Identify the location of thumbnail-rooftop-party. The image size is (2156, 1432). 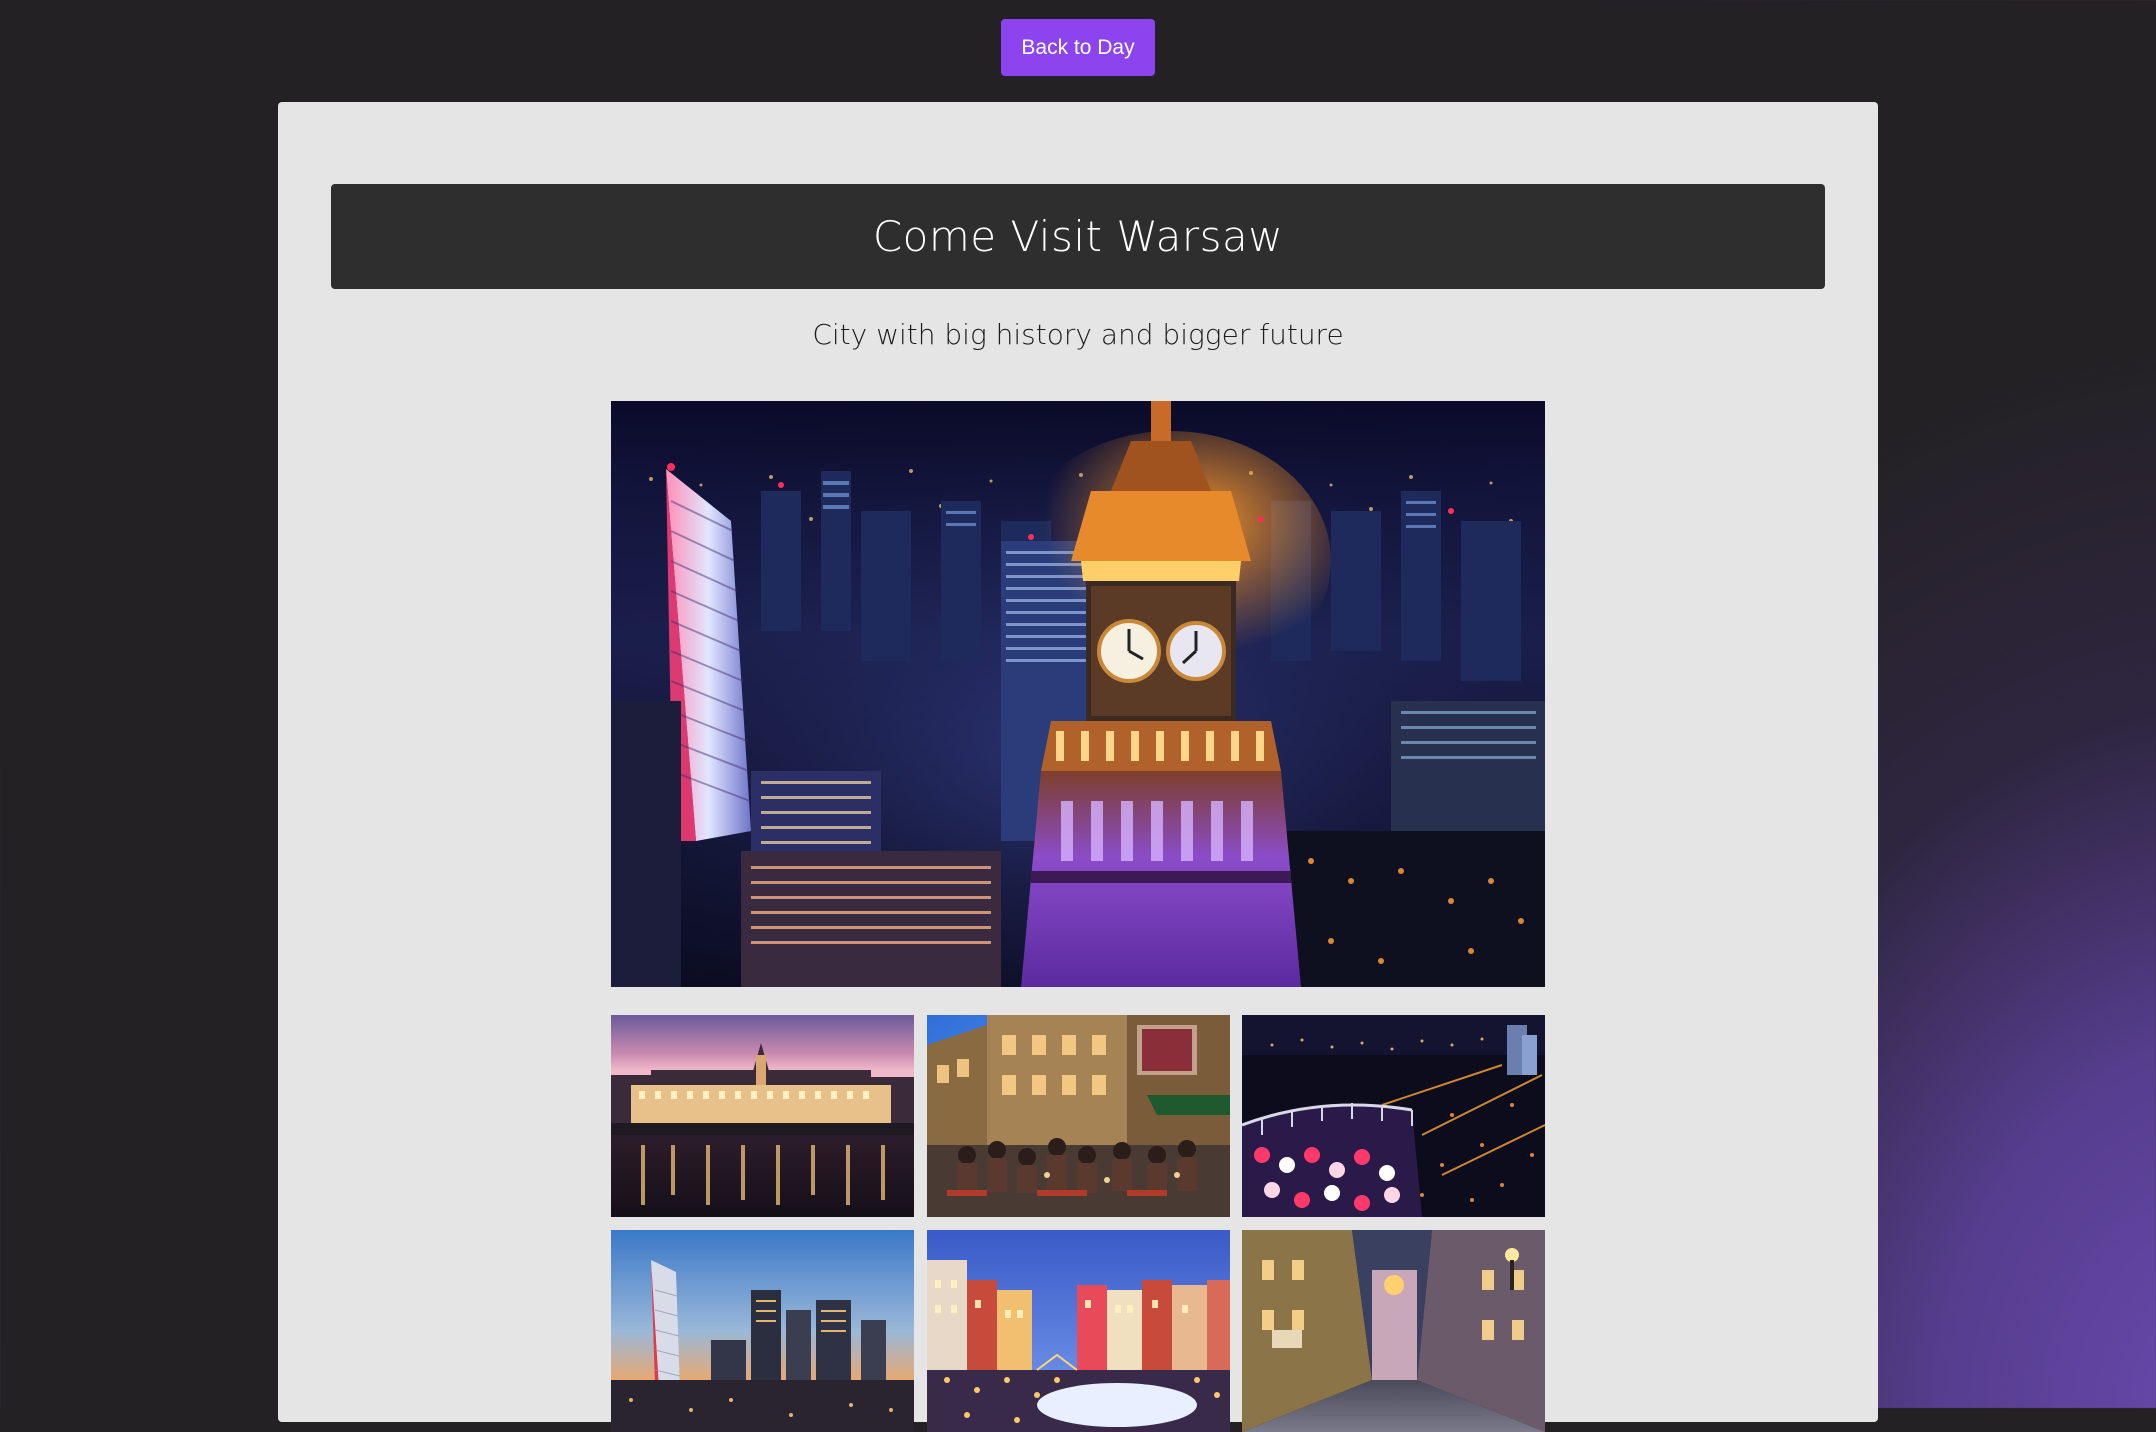
(1393, 1116).